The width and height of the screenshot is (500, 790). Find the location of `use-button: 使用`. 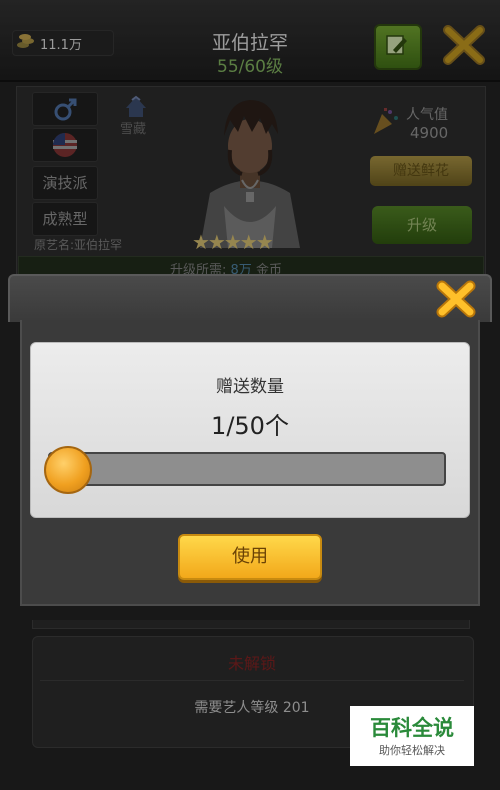

use-button: 使用 is located at coordinates (250, 557).